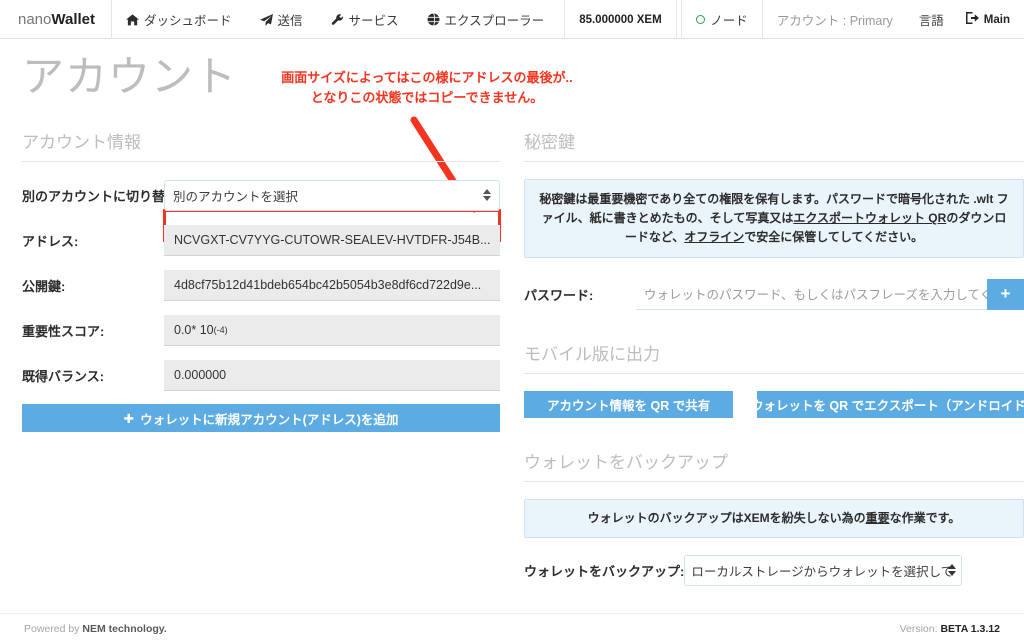 The height and width of the screenshot is (643, 1024). I want to click on nav-item-node: ノード, so click(722, 19).